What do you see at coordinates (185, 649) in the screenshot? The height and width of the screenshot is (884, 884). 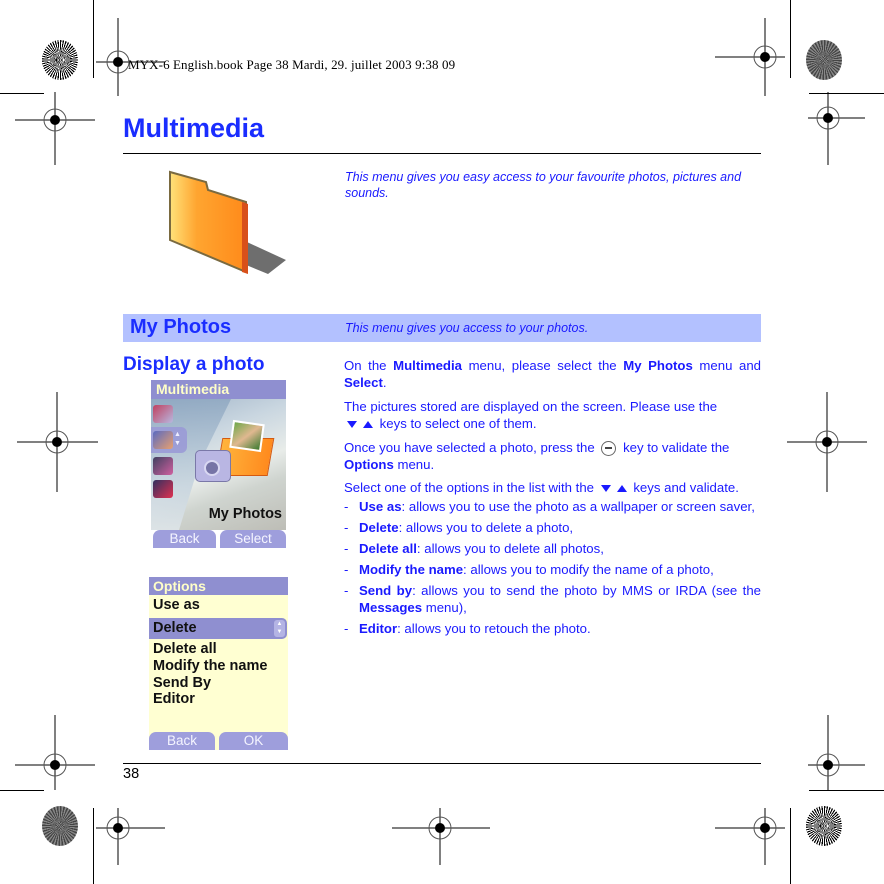 I see `option-item: Delete all` at bounding box center [185, 649].